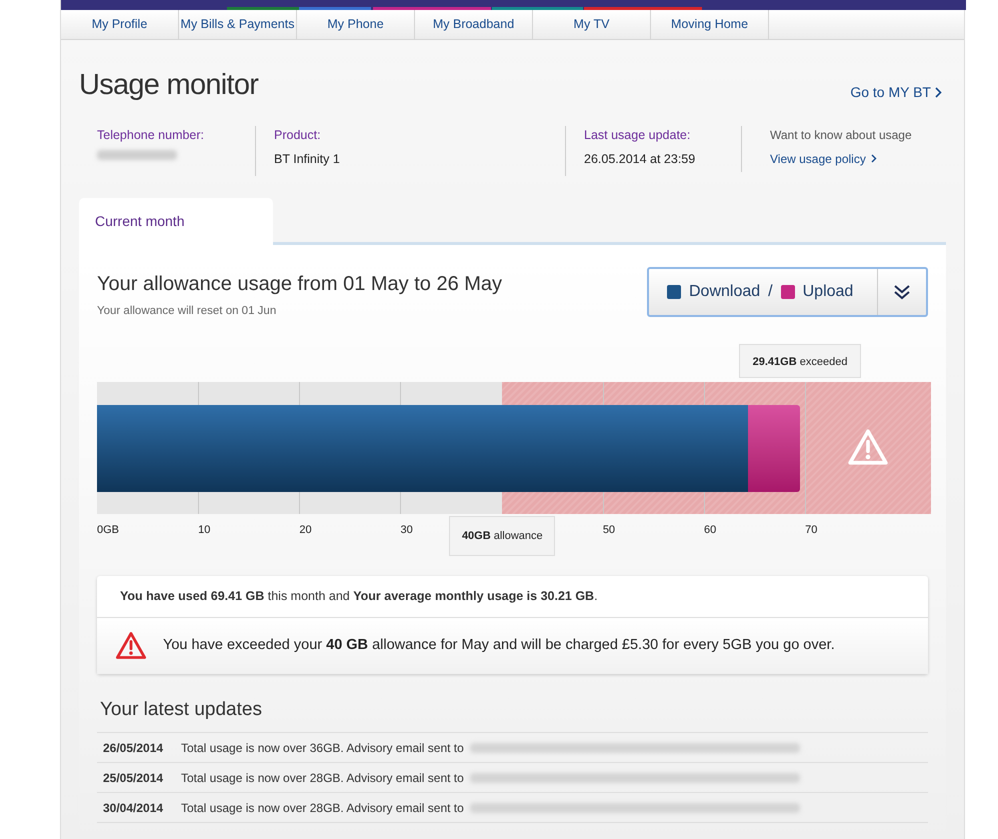 Image resolution: width=998 pixels, height=839 pixels. Describe the element at coordinates (181, 710) in the screenshot. I see `updates-title: Your latest updates` at that location.